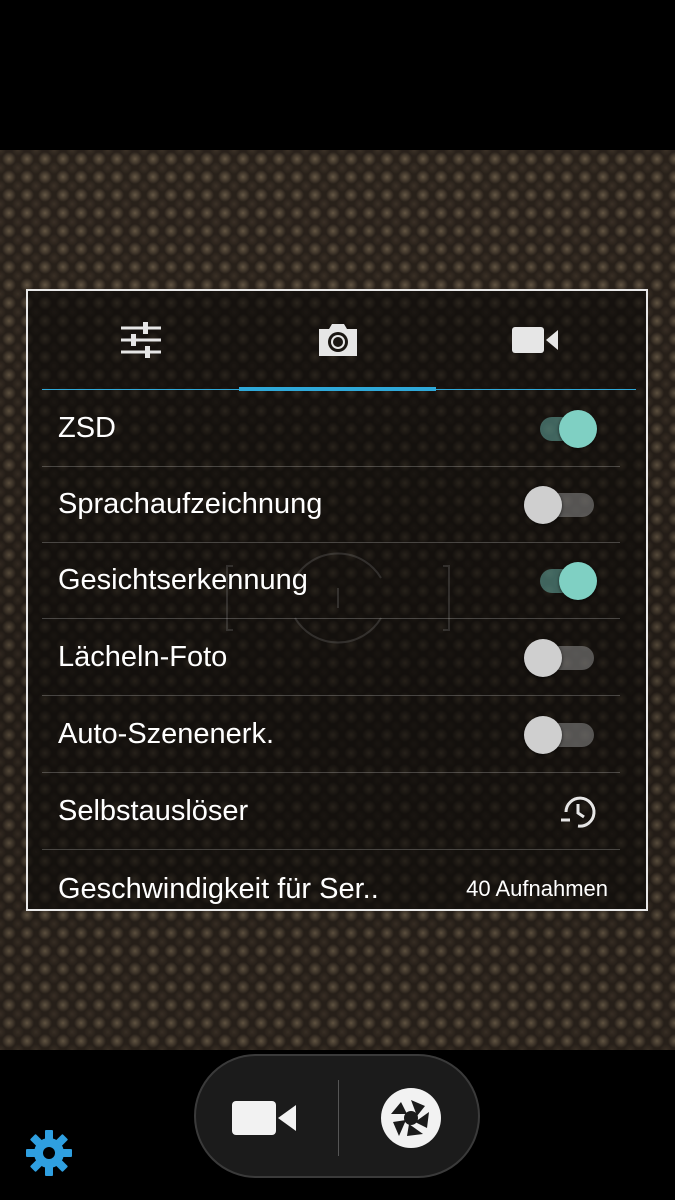  What do you see at coordinates (190, 504) in the screenshot?
I see `setting-label: Sprachaufzeichnung` at bounding box center [190, 504].